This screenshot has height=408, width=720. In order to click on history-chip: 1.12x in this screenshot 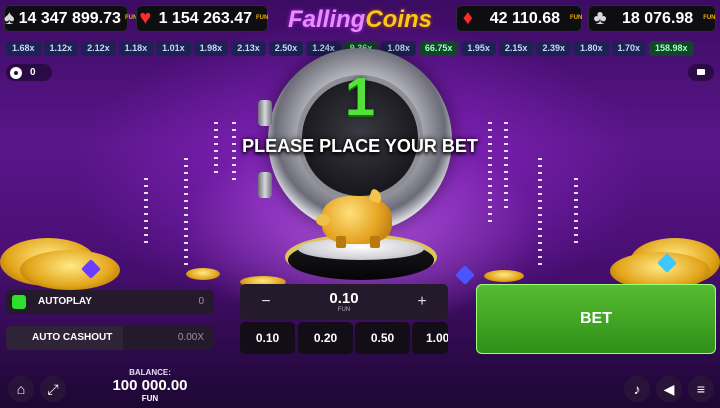, I will do `click(61, 48)`.